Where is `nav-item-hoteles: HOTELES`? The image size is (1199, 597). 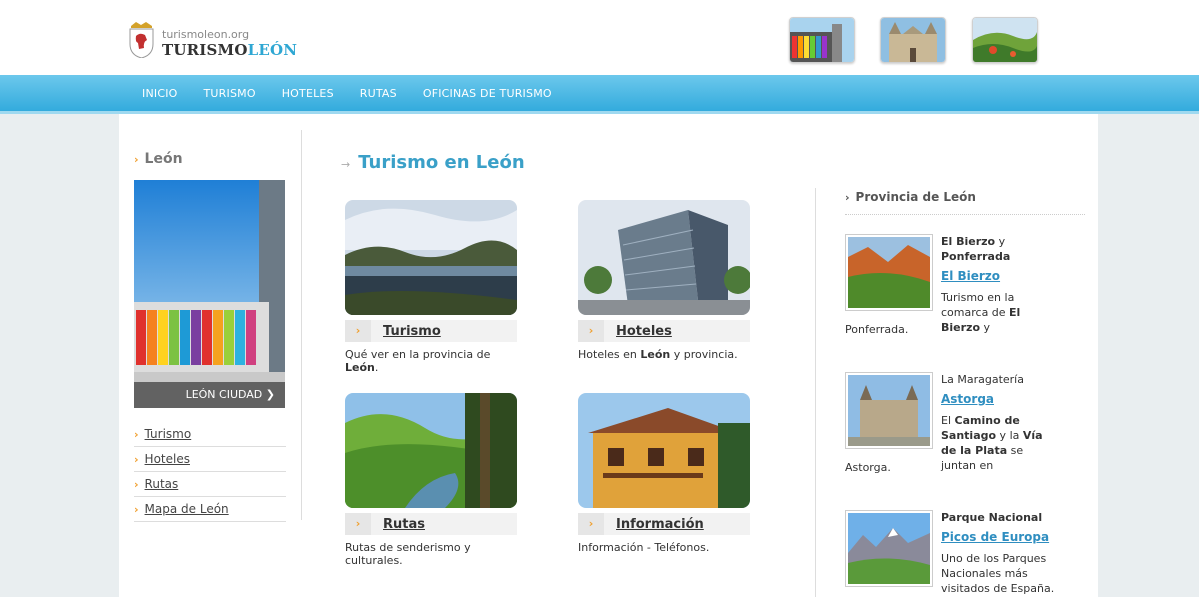
nav-item-hoteles: HOTELES is located at coordinates (308, 93).